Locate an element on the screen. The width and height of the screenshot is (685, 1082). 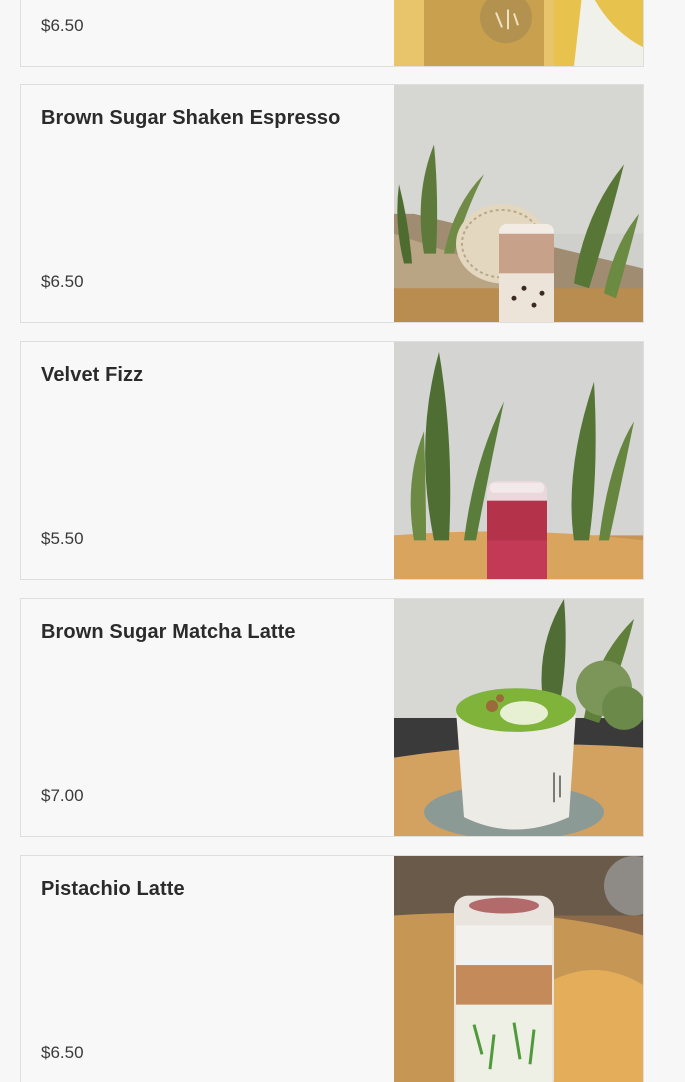
menu-item-price: $5.50 is located at coordinates (62, 538).